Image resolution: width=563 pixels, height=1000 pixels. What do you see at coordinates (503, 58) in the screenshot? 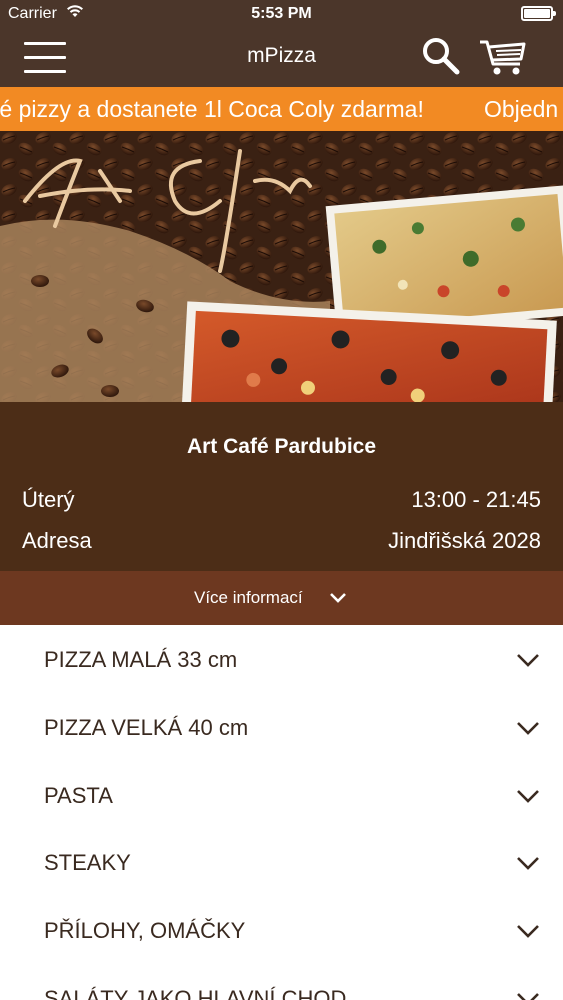
I see `cart-icon` at bounding box center [503, 58].